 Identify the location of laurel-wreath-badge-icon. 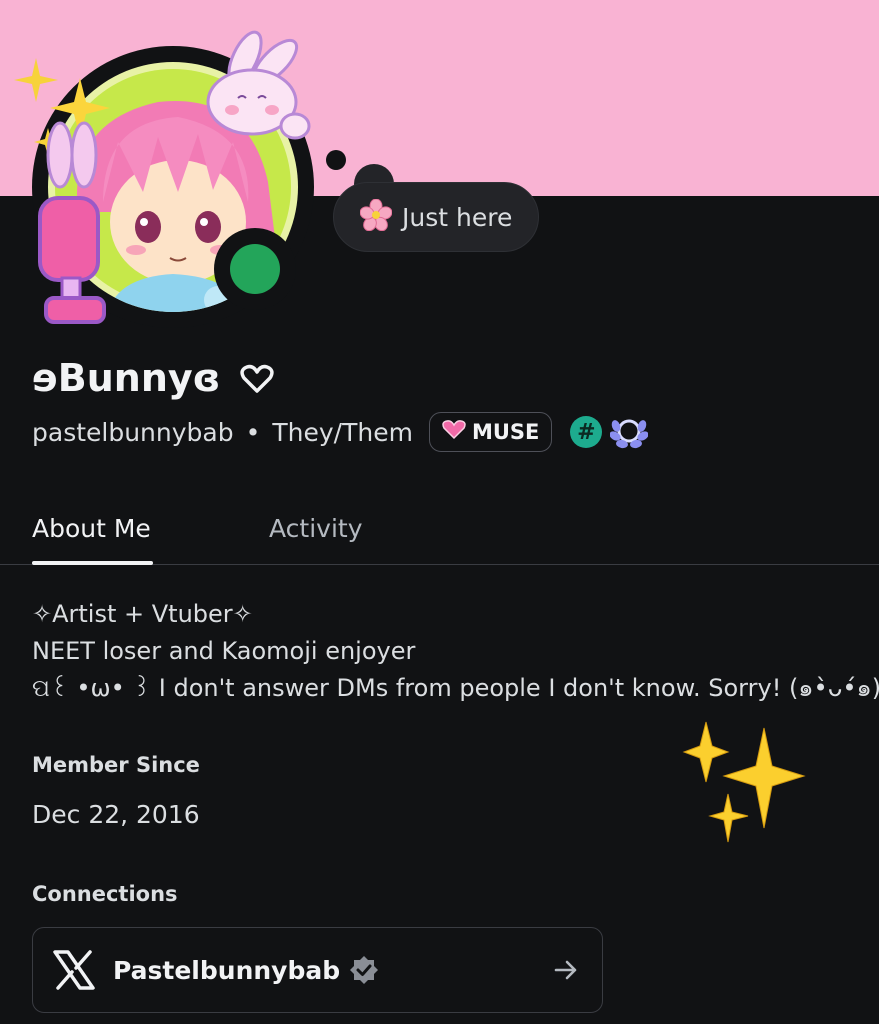
(629, 432).